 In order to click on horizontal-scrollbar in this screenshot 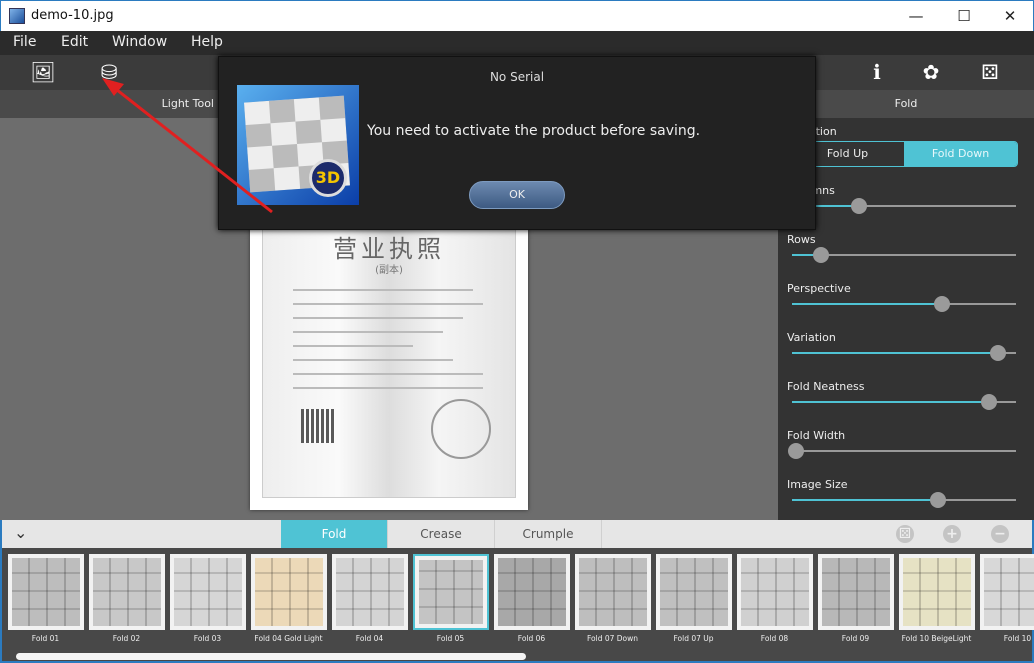, I will do `click(271, 656)`.